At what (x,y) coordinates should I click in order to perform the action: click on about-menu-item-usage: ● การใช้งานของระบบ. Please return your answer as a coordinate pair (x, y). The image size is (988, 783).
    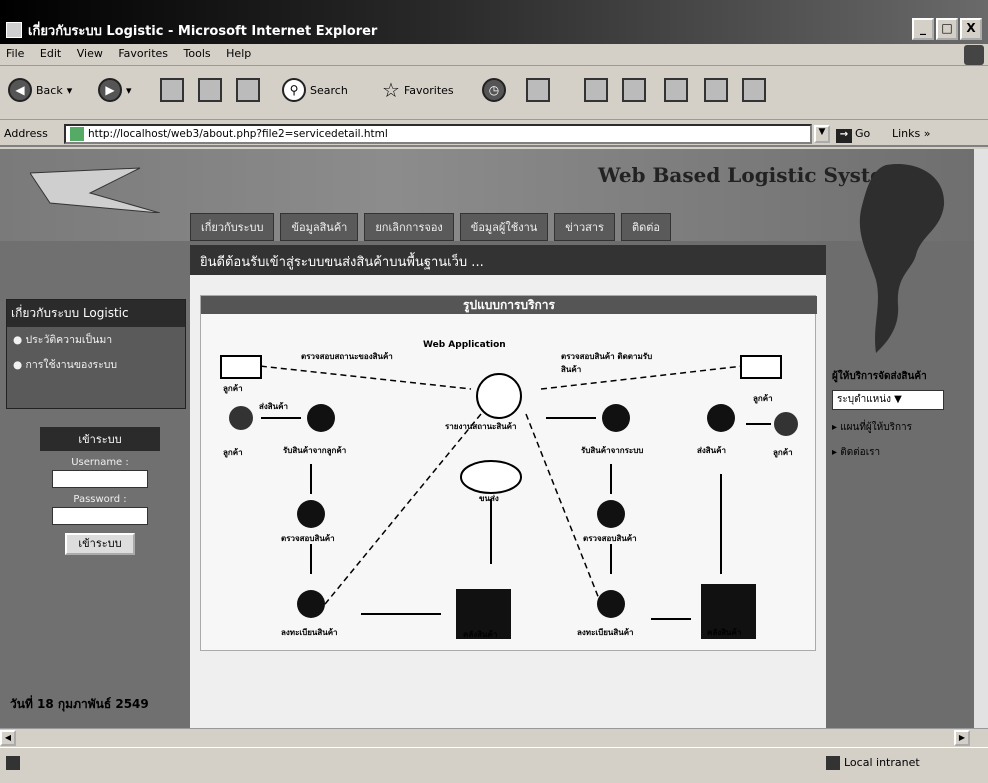
    Looking at the image, I should click on (96, 364).